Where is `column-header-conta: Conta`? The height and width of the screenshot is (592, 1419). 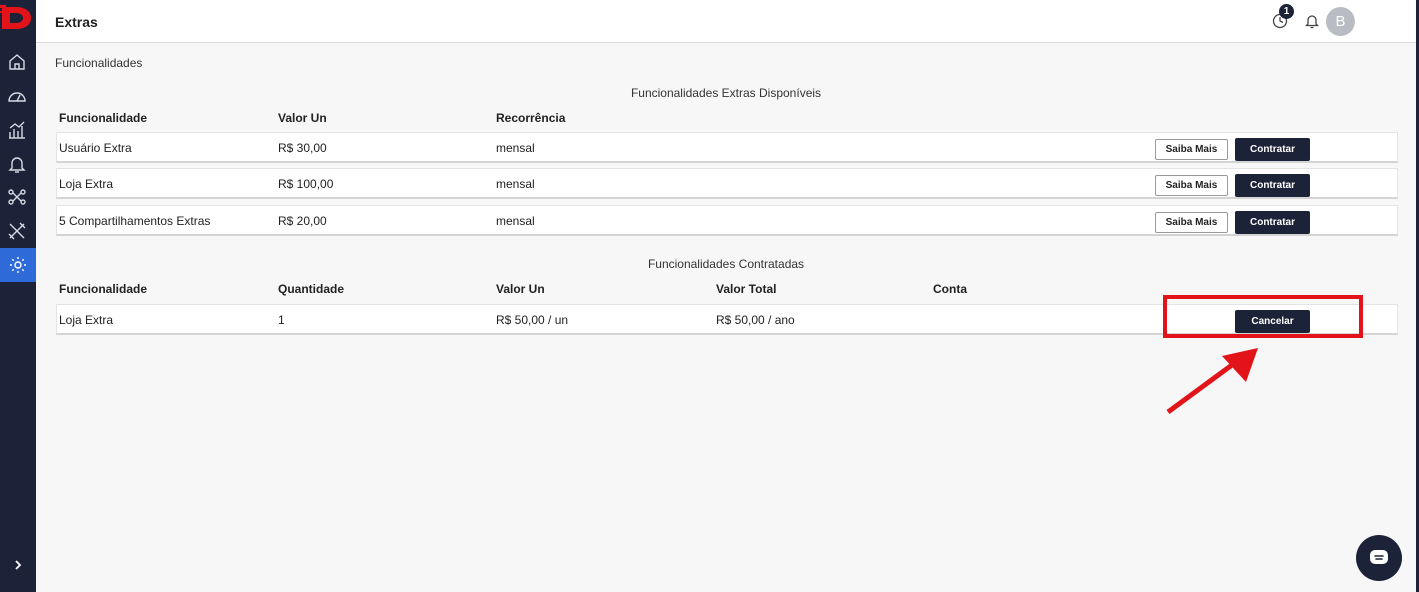
column-header-conta: Conta is located at coordinates (950, 289).